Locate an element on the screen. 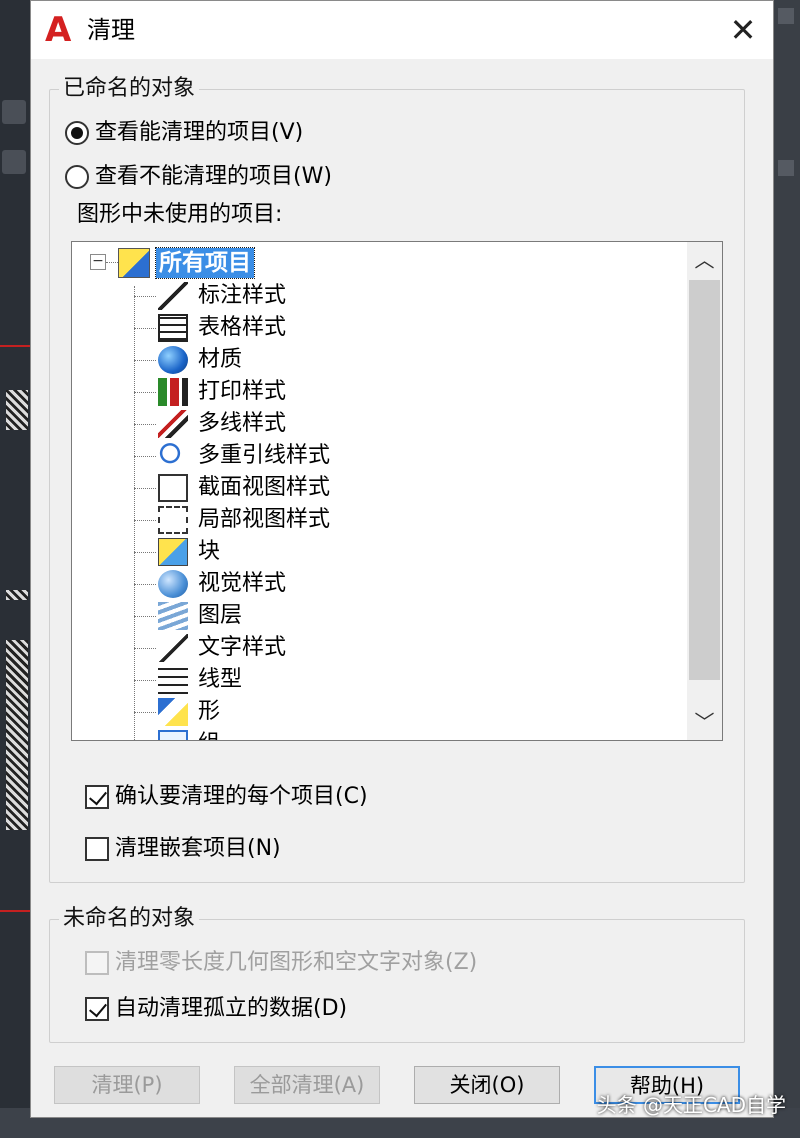 This screenshot has width=800, height=1138. tree-item-label: 标注样式 is located at coordinates (242, 295).